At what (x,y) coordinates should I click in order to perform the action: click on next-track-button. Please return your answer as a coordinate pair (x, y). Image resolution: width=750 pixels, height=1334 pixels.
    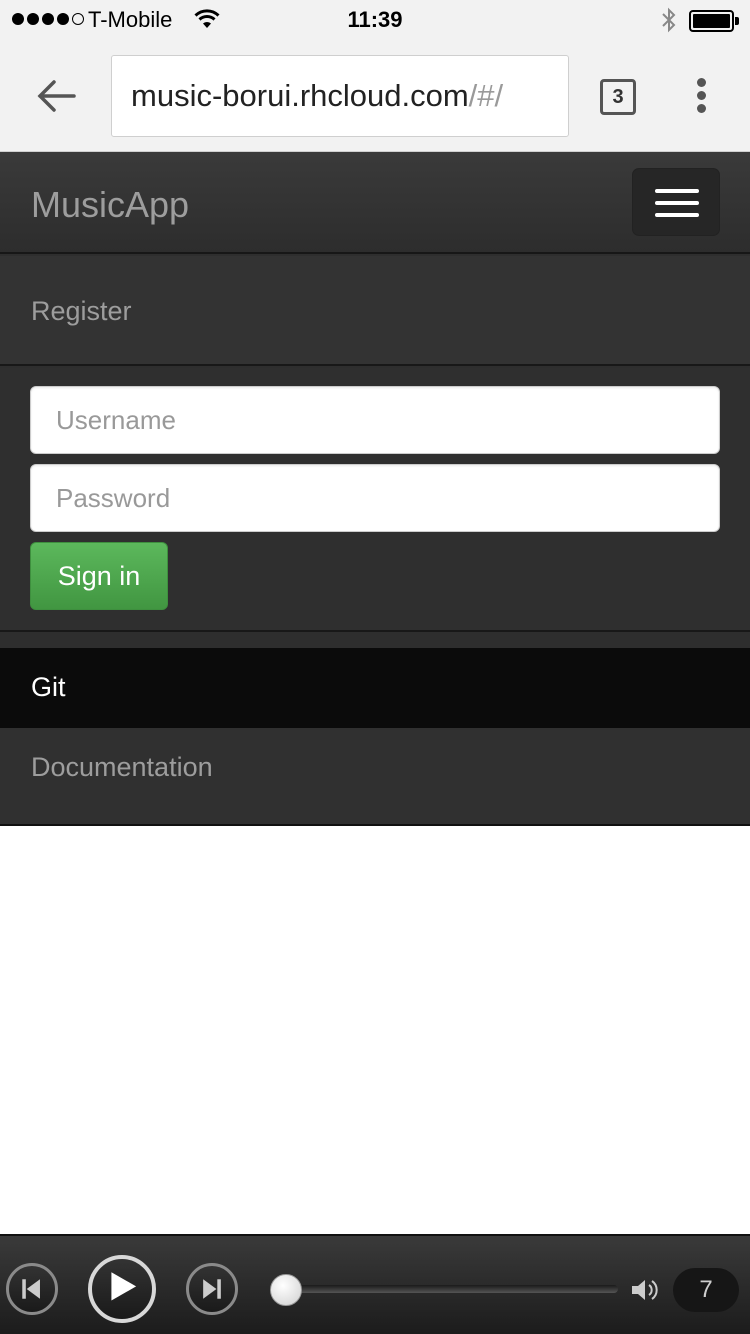
    Looking at the image, I should click on (212, 1289).